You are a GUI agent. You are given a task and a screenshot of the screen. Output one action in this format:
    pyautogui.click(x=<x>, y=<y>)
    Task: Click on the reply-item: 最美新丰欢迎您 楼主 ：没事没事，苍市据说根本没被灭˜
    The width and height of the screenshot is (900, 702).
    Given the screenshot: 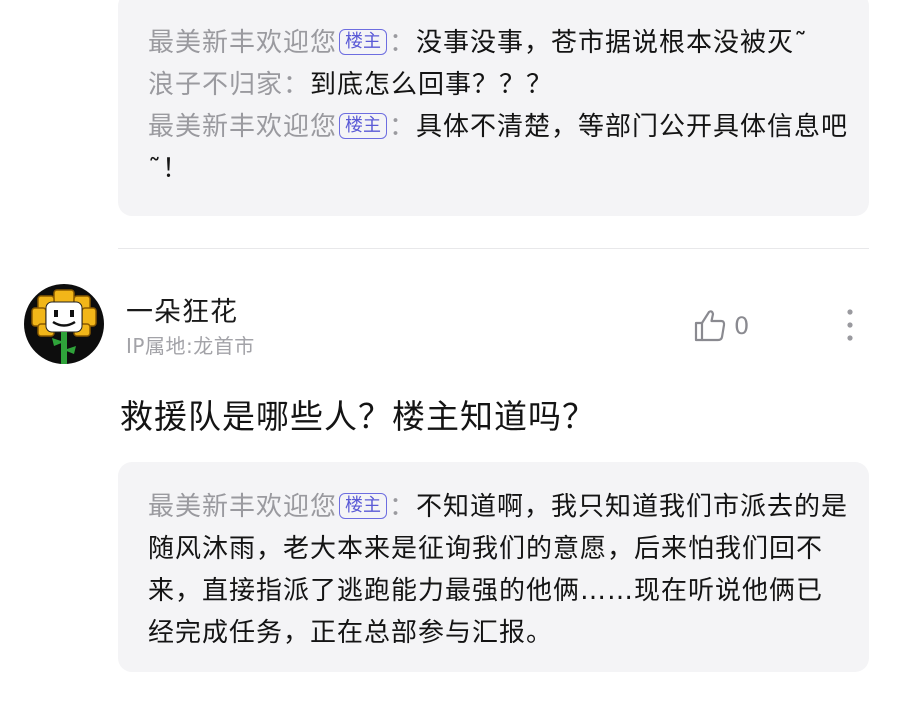 What is the action you would take?
    pyautogui.click(x=498, y=43)
    